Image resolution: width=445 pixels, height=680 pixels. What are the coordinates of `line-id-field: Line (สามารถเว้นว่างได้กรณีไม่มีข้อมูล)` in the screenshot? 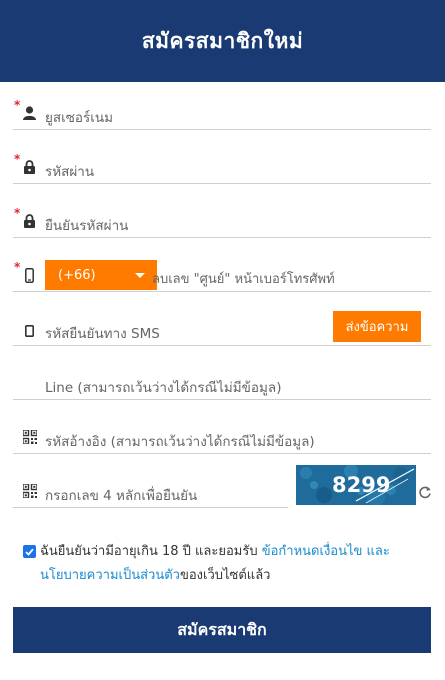 It's located at (222, 376).